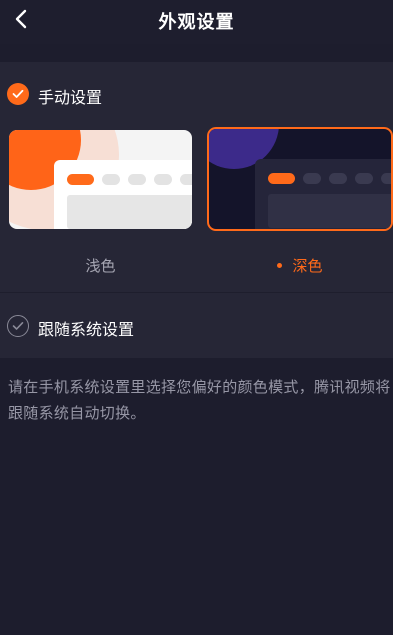  I want to click on dark-preview-active-tab, so click(281, 178).